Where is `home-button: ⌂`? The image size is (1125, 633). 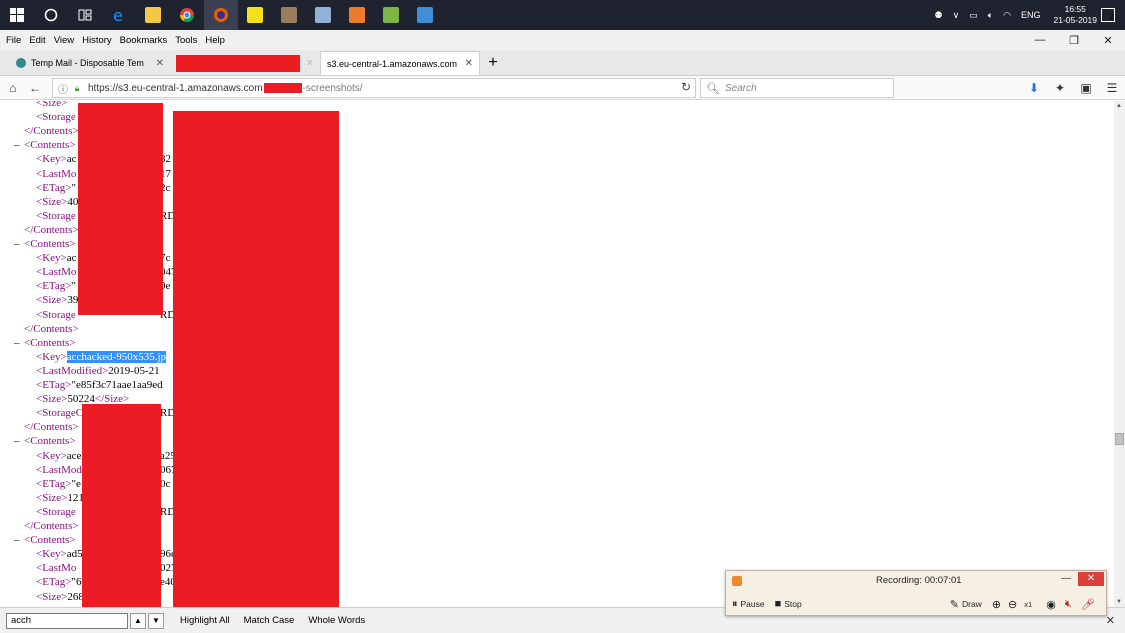 home-button: ⌂ is located at coordinates (13, 88).